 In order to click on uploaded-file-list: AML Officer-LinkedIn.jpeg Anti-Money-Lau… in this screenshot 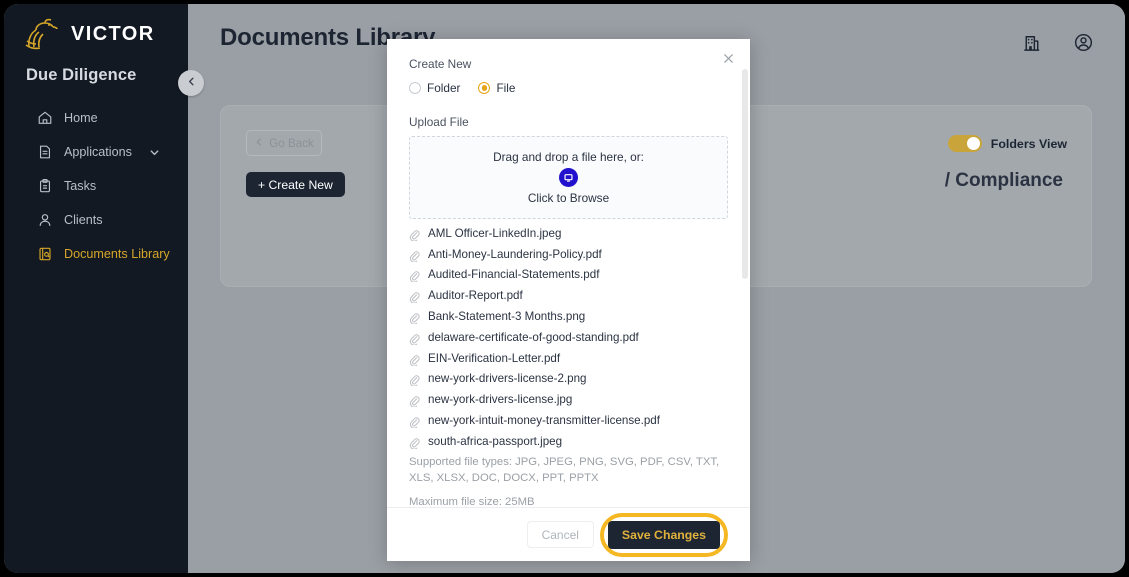, I will do `click(568, 337)`.